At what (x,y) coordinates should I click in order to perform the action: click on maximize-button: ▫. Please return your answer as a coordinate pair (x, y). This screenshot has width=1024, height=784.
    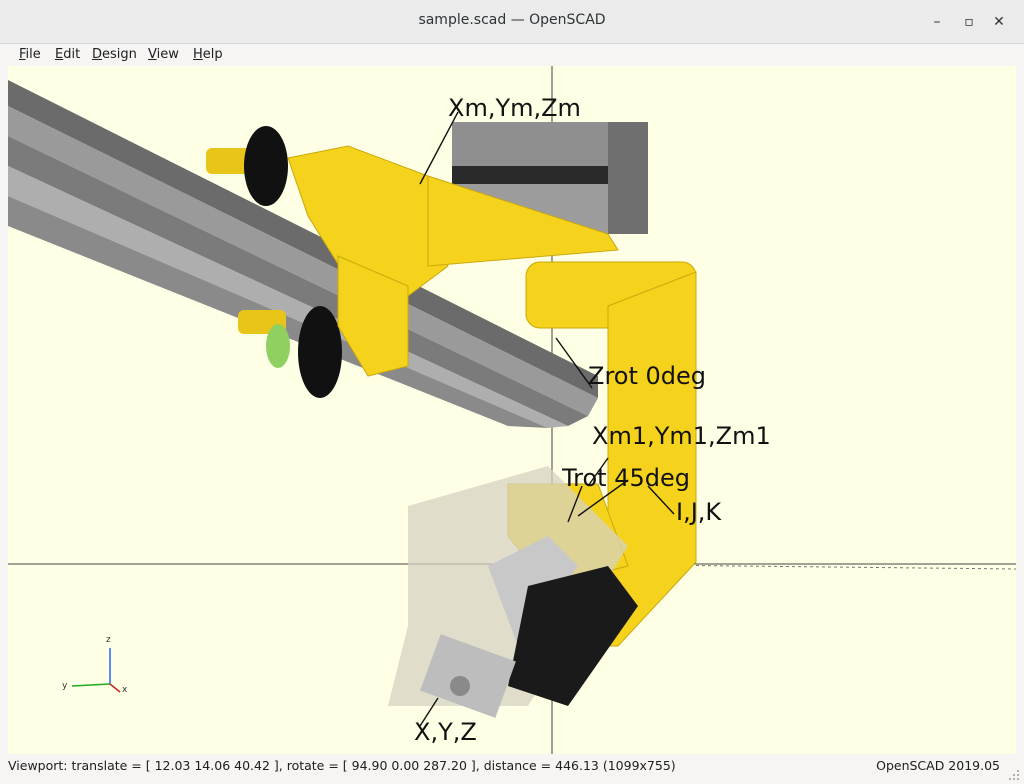
    Looking at the image, I should click on (969, 22).